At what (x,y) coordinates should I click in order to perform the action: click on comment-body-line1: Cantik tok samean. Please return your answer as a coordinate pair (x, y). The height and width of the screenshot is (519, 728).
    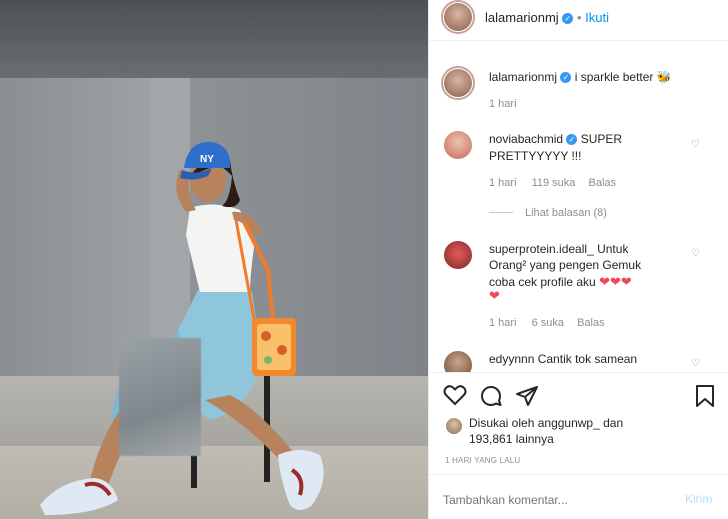
    Looking at the image, I should click on (587, 359).